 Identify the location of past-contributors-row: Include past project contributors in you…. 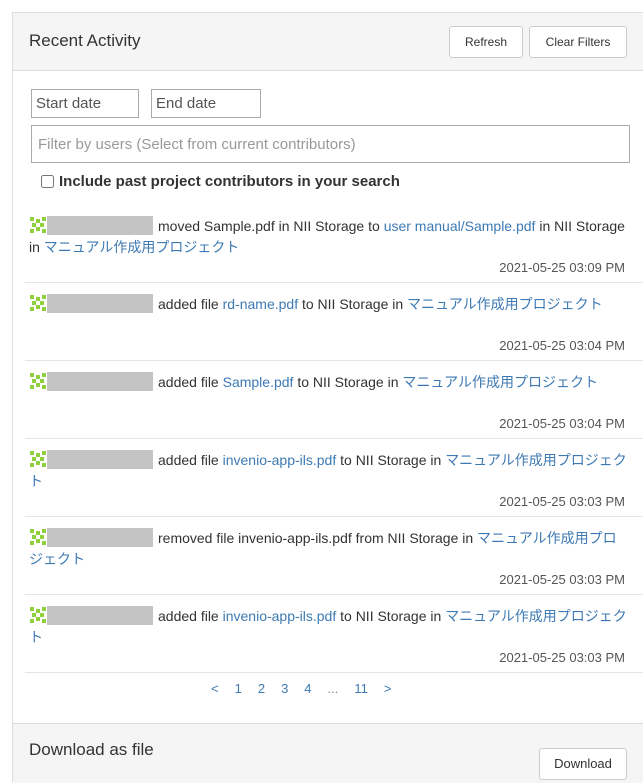
(220, 181).